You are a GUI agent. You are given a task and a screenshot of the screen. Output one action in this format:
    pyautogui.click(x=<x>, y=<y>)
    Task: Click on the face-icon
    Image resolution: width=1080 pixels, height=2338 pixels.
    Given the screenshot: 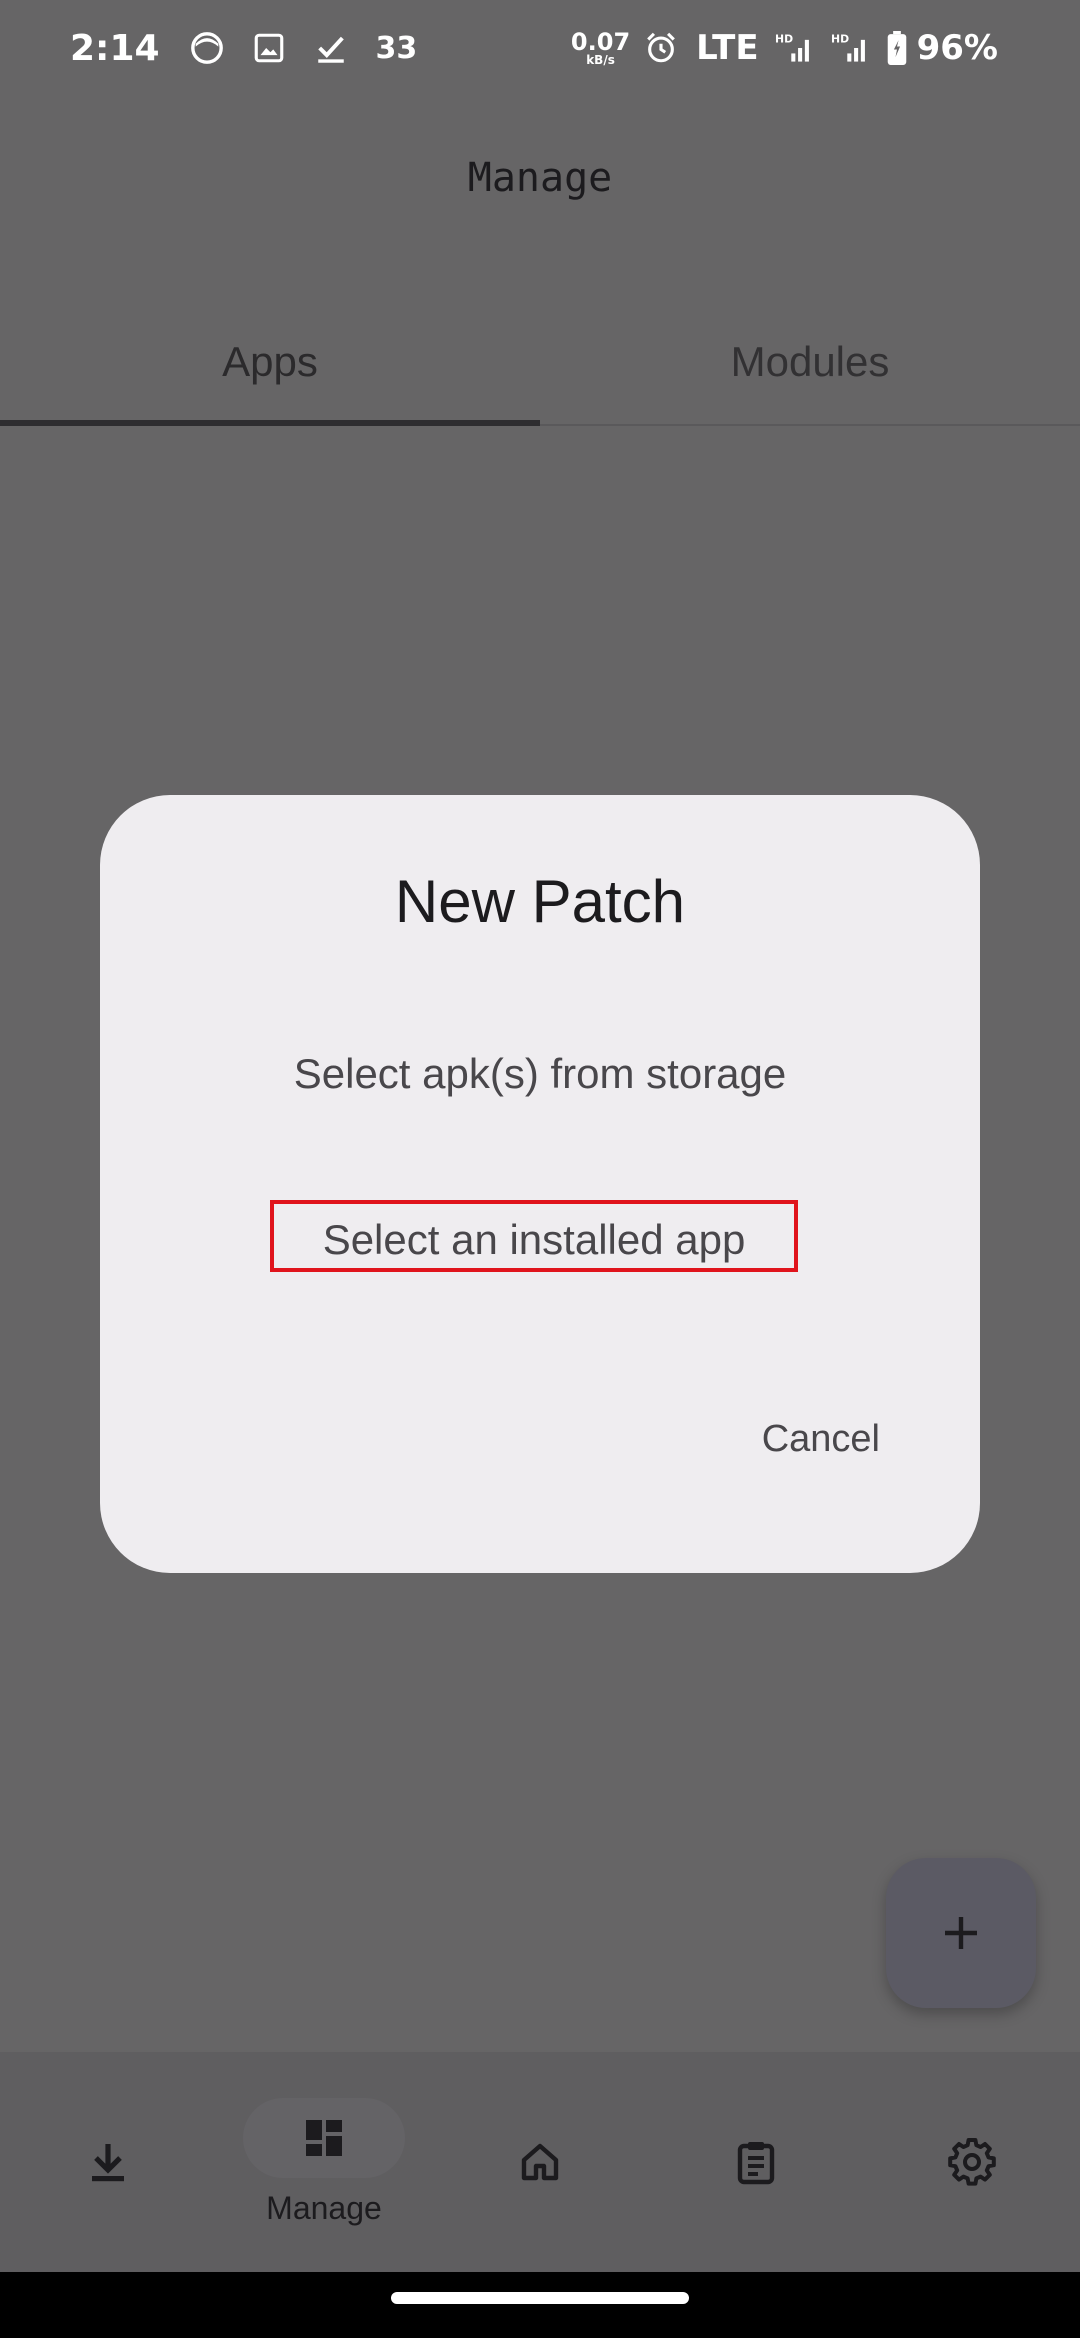 What is the action you would take?
    pyautogui.click(x=206, y=48)
    